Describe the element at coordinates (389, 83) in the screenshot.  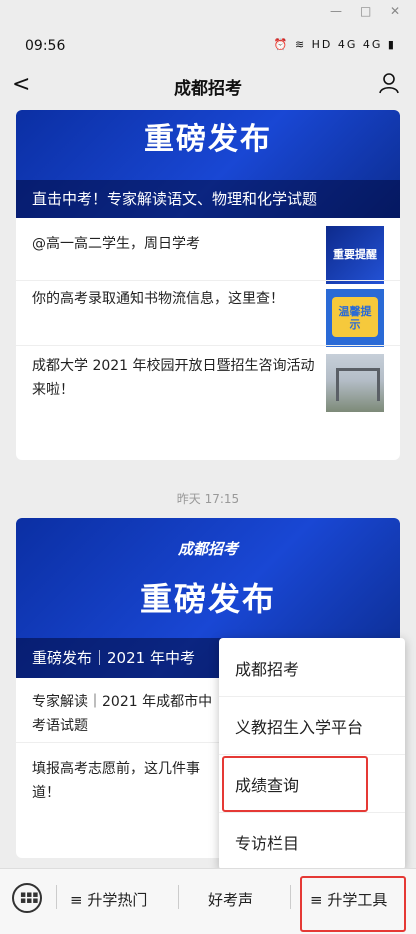
I see `profile-icon` at that location.